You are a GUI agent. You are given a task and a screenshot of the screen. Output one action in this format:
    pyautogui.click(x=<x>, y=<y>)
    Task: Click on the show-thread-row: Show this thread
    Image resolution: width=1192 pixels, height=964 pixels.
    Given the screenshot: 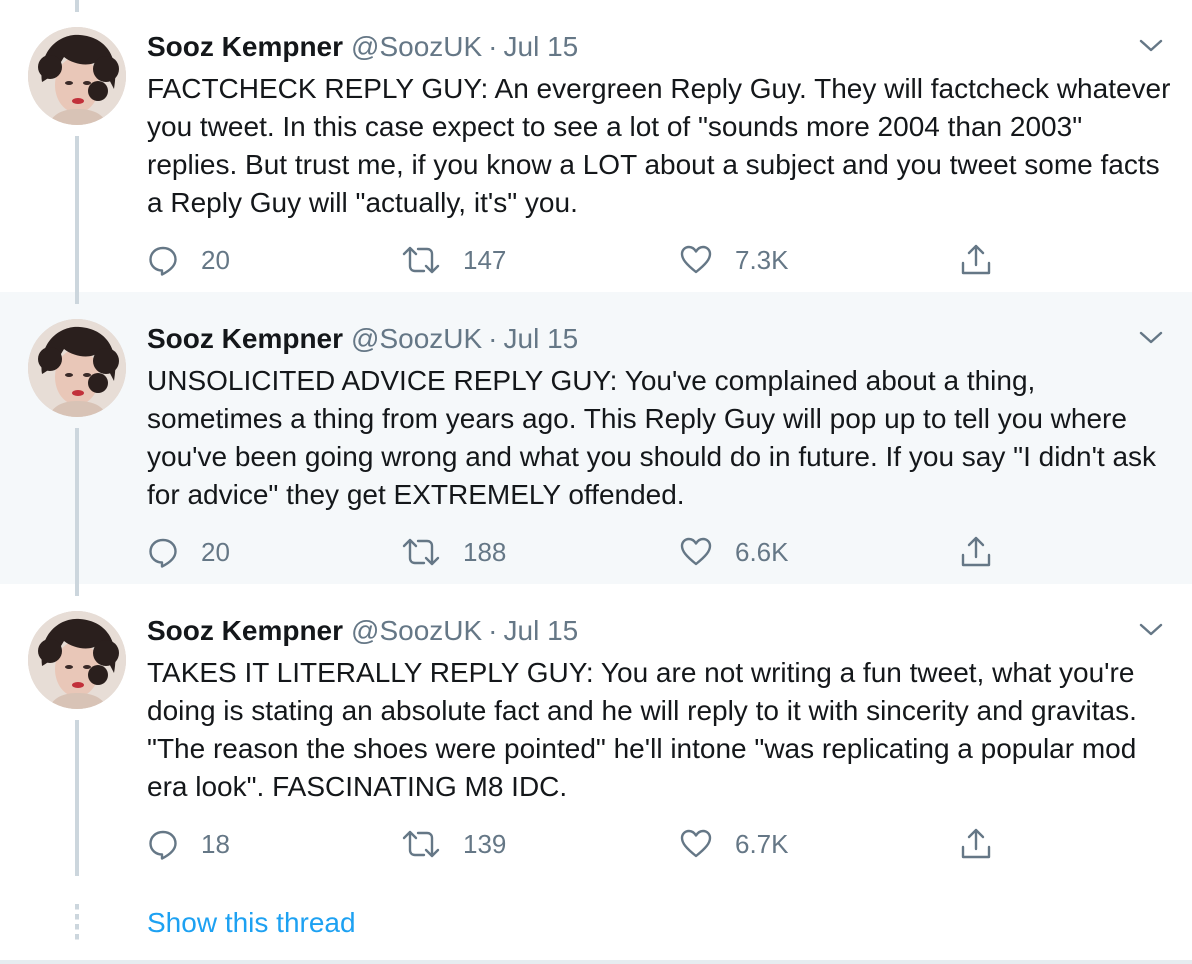 What is the action you would take?
    pyautogui.click(x=596, y=920)
    